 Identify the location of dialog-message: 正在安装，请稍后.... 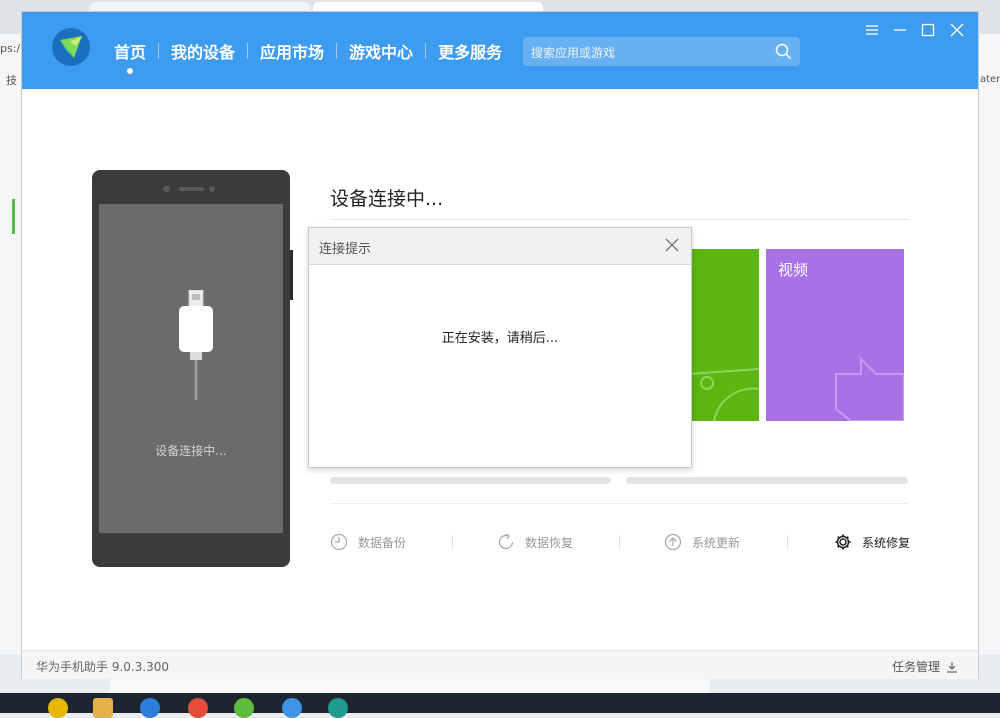
(500, 338).